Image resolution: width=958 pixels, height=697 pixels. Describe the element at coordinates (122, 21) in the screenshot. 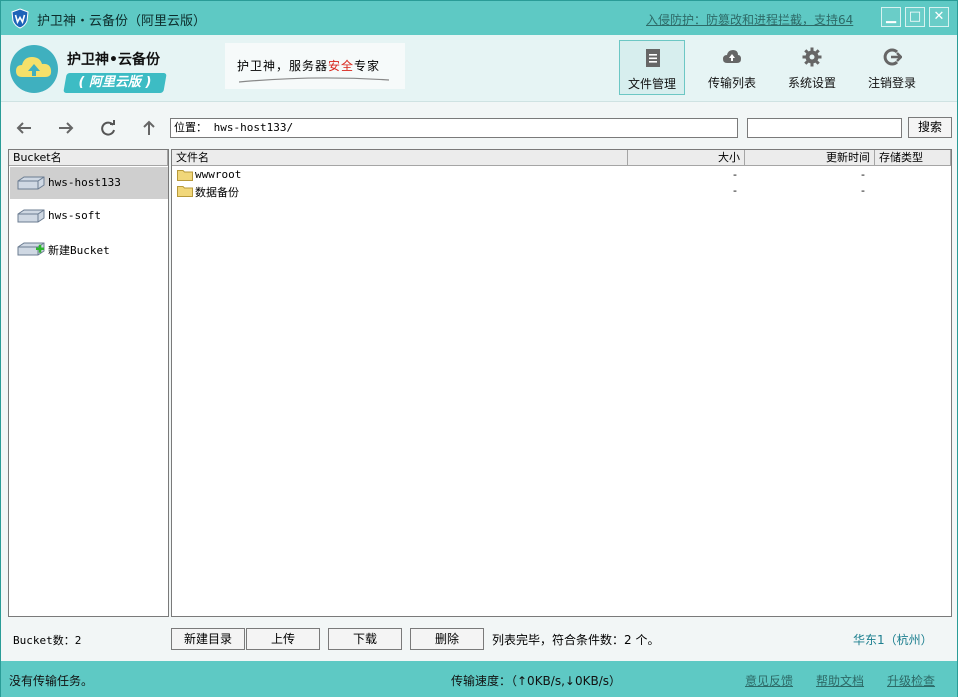

I see `window-title: 护卫神・云备份（阿里云版）` at that location.